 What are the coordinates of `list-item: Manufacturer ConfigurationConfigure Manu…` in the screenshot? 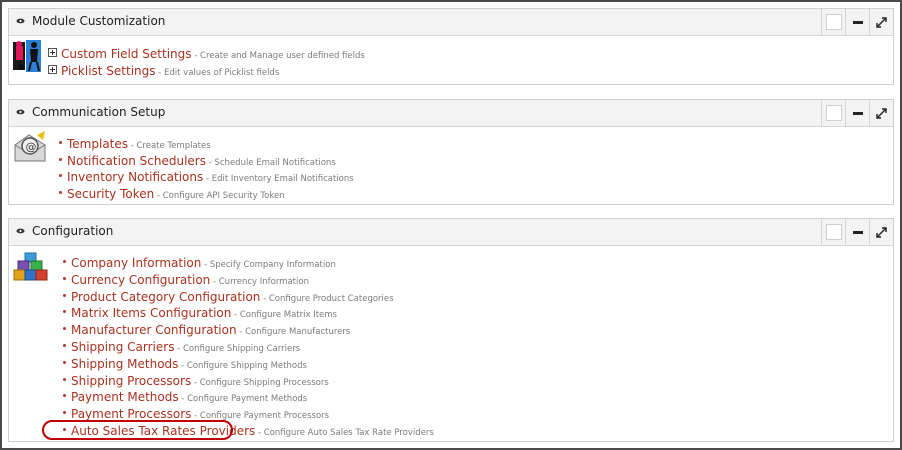 It's located at (206, 328).